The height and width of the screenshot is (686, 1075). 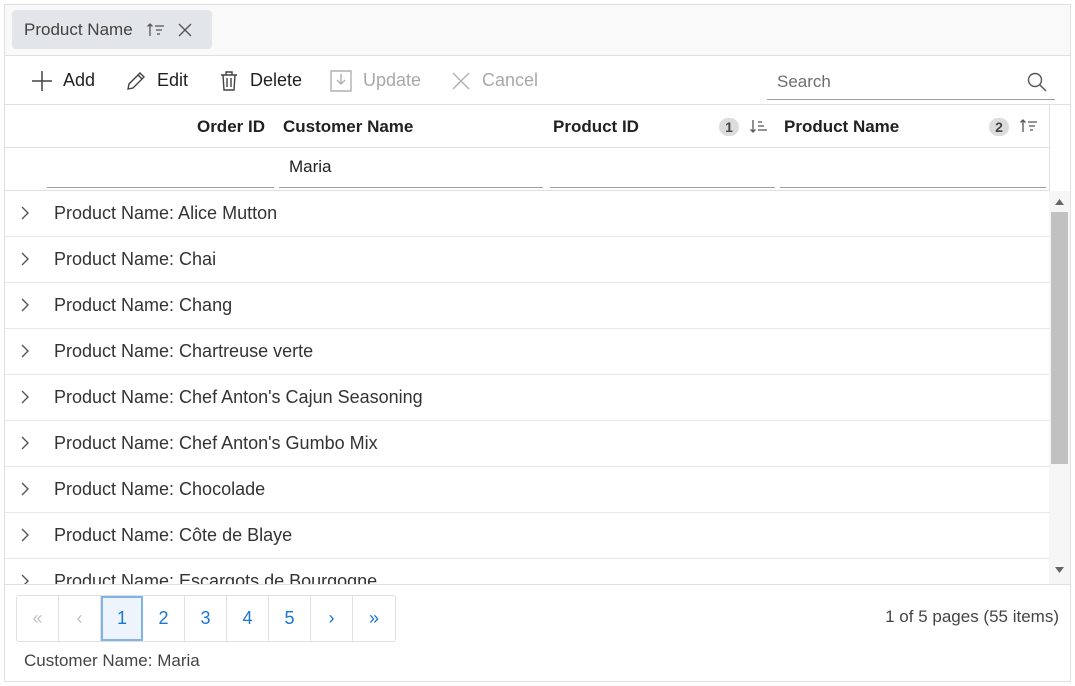 I want to click on header-product-name-label: Product Name, so click(x=842, y=126).